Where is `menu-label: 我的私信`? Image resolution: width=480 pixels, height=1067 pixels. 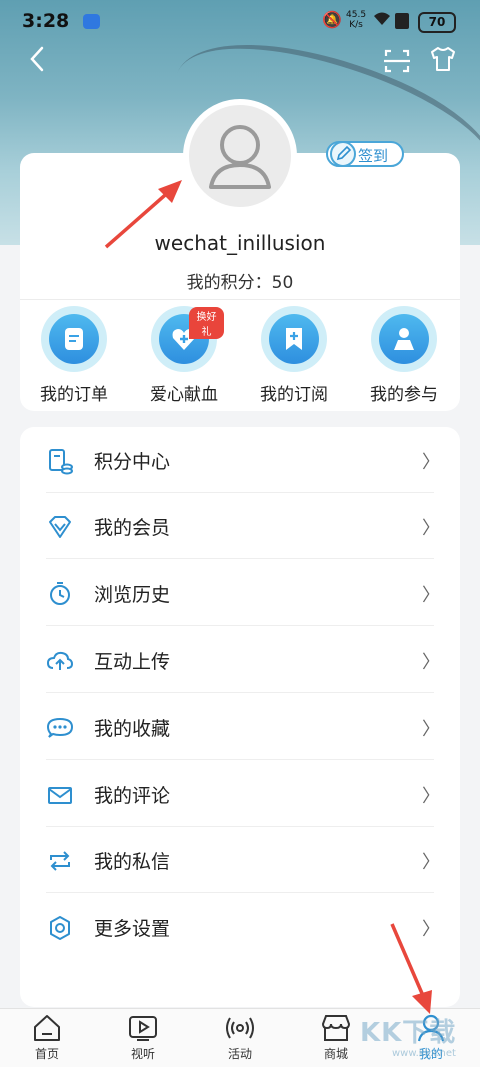 menu-label: 我的私信 is located at coordinates (132, 862).